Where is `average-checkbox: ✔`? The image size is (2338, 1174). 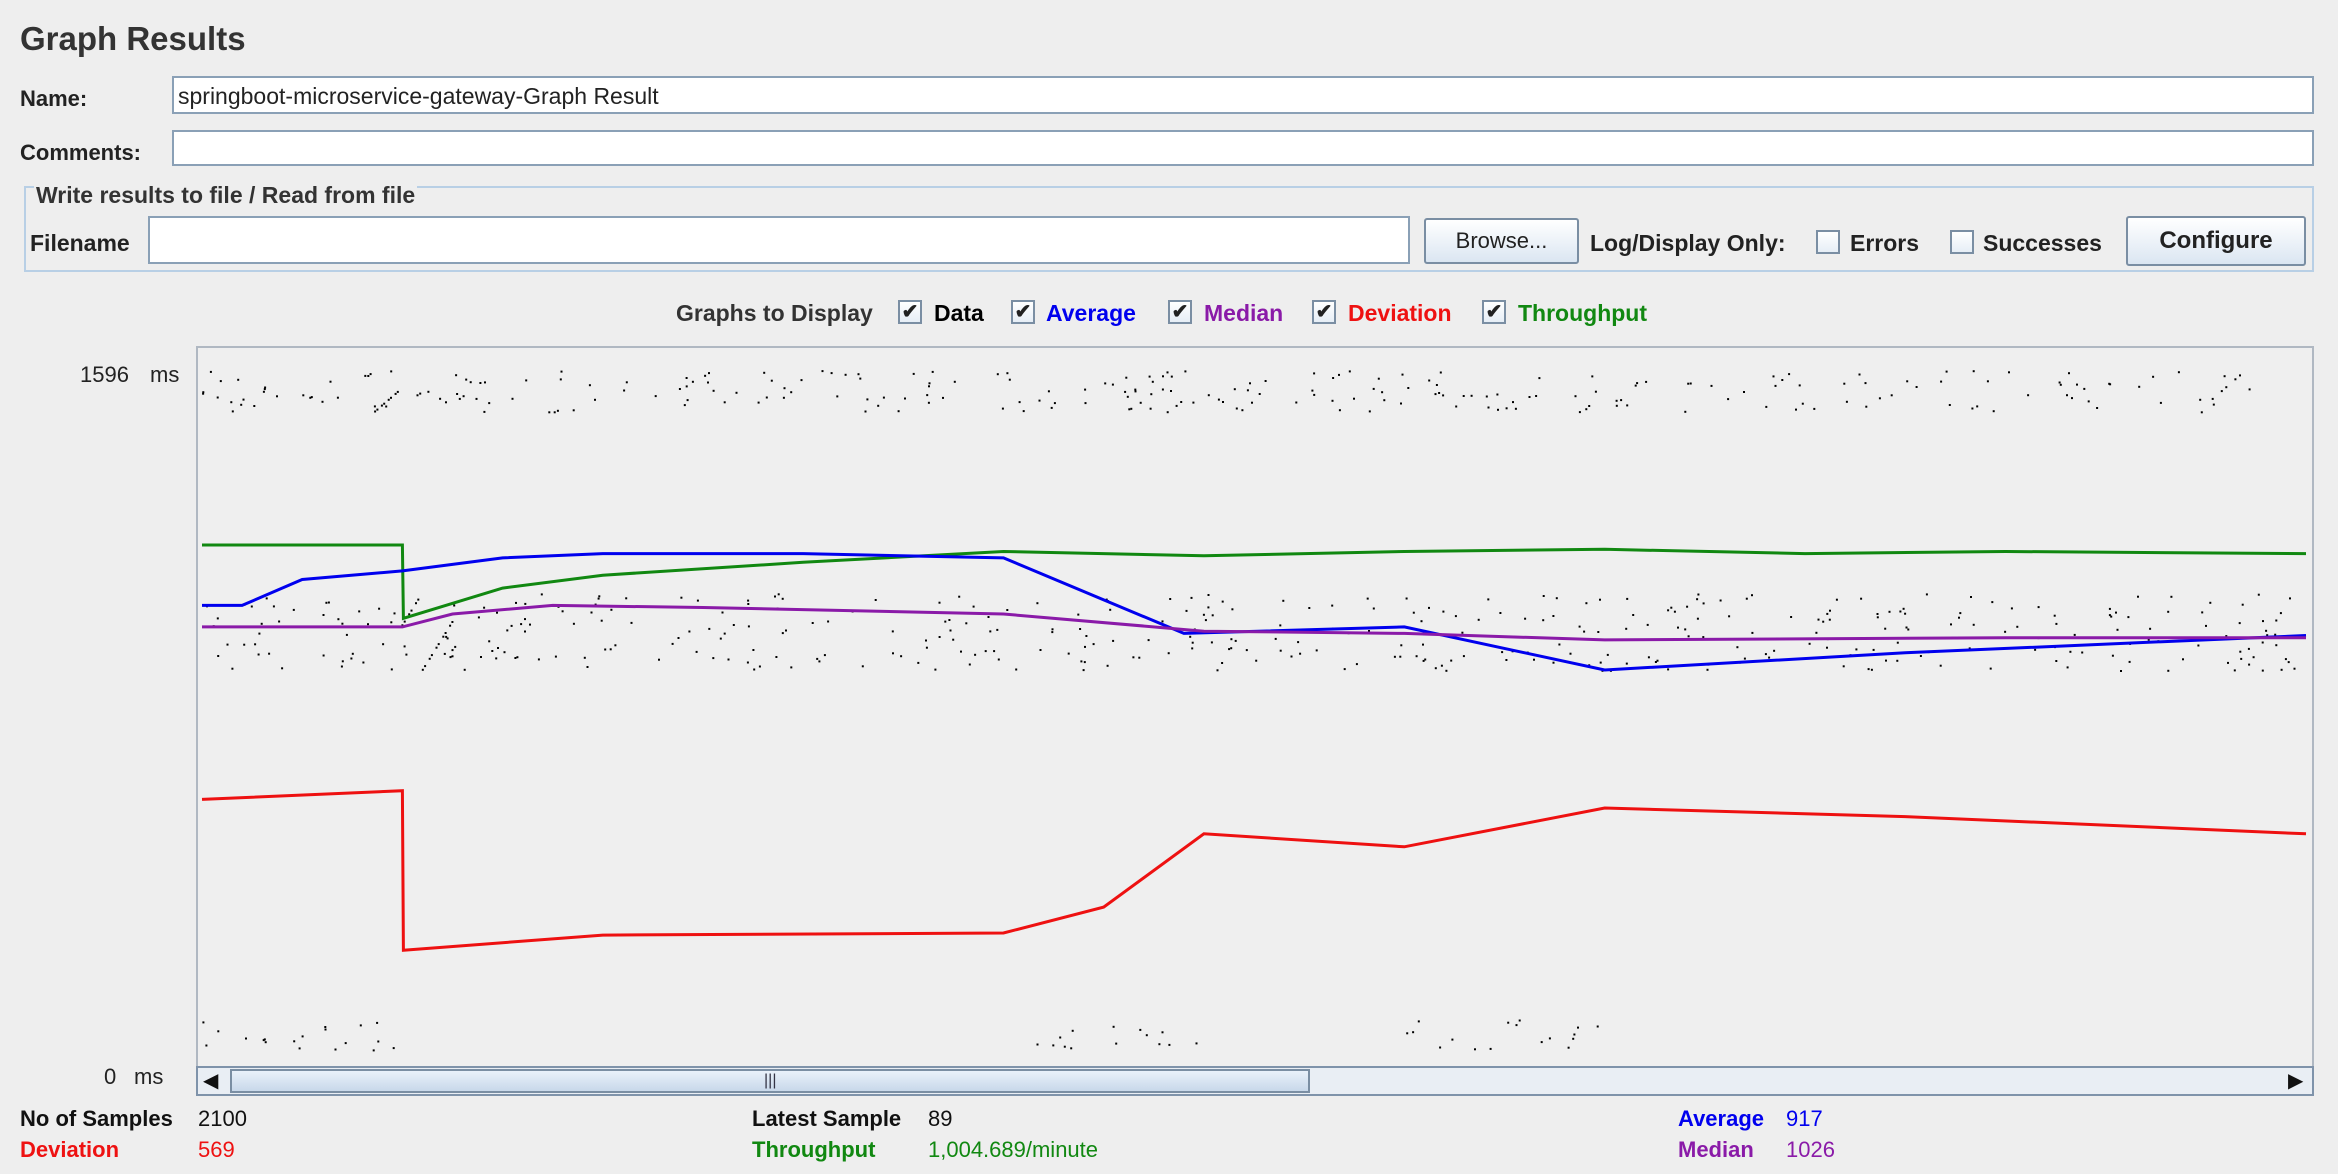
average-checkbox: ✔ is located at coordinates (1023, 312).